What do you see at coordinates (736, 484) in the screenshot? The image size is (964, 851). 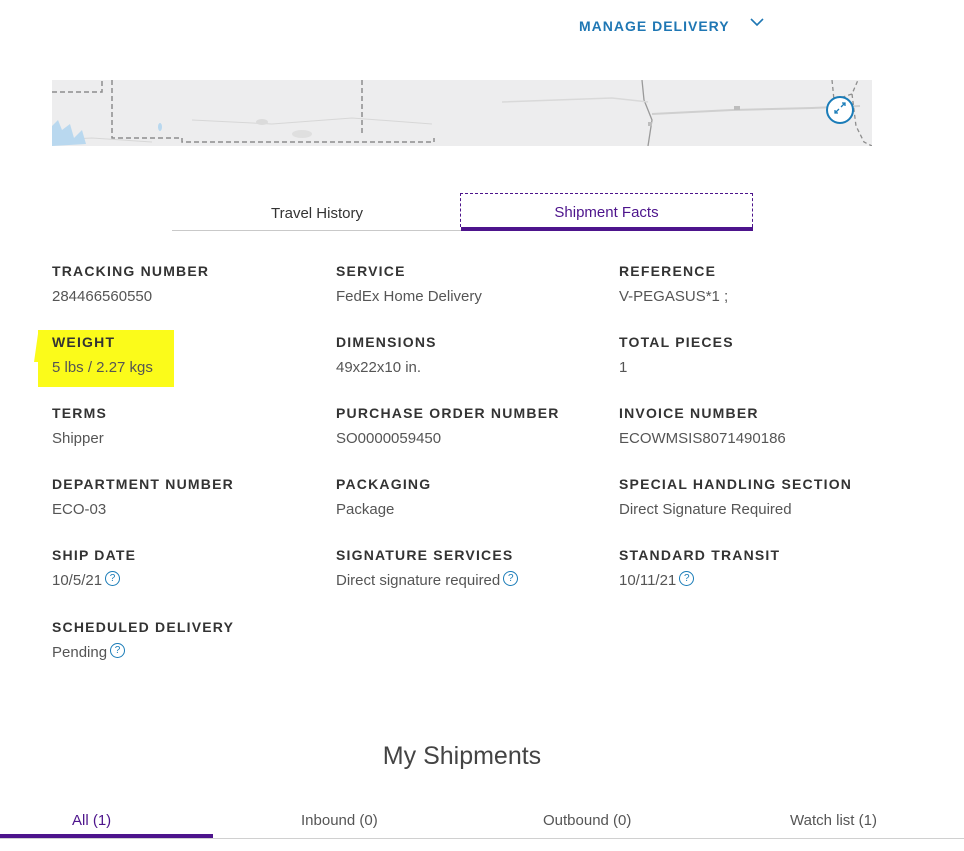 I see `fact-label: SPECIAL HANDLING SECTION` at bounding box center [736, 484].